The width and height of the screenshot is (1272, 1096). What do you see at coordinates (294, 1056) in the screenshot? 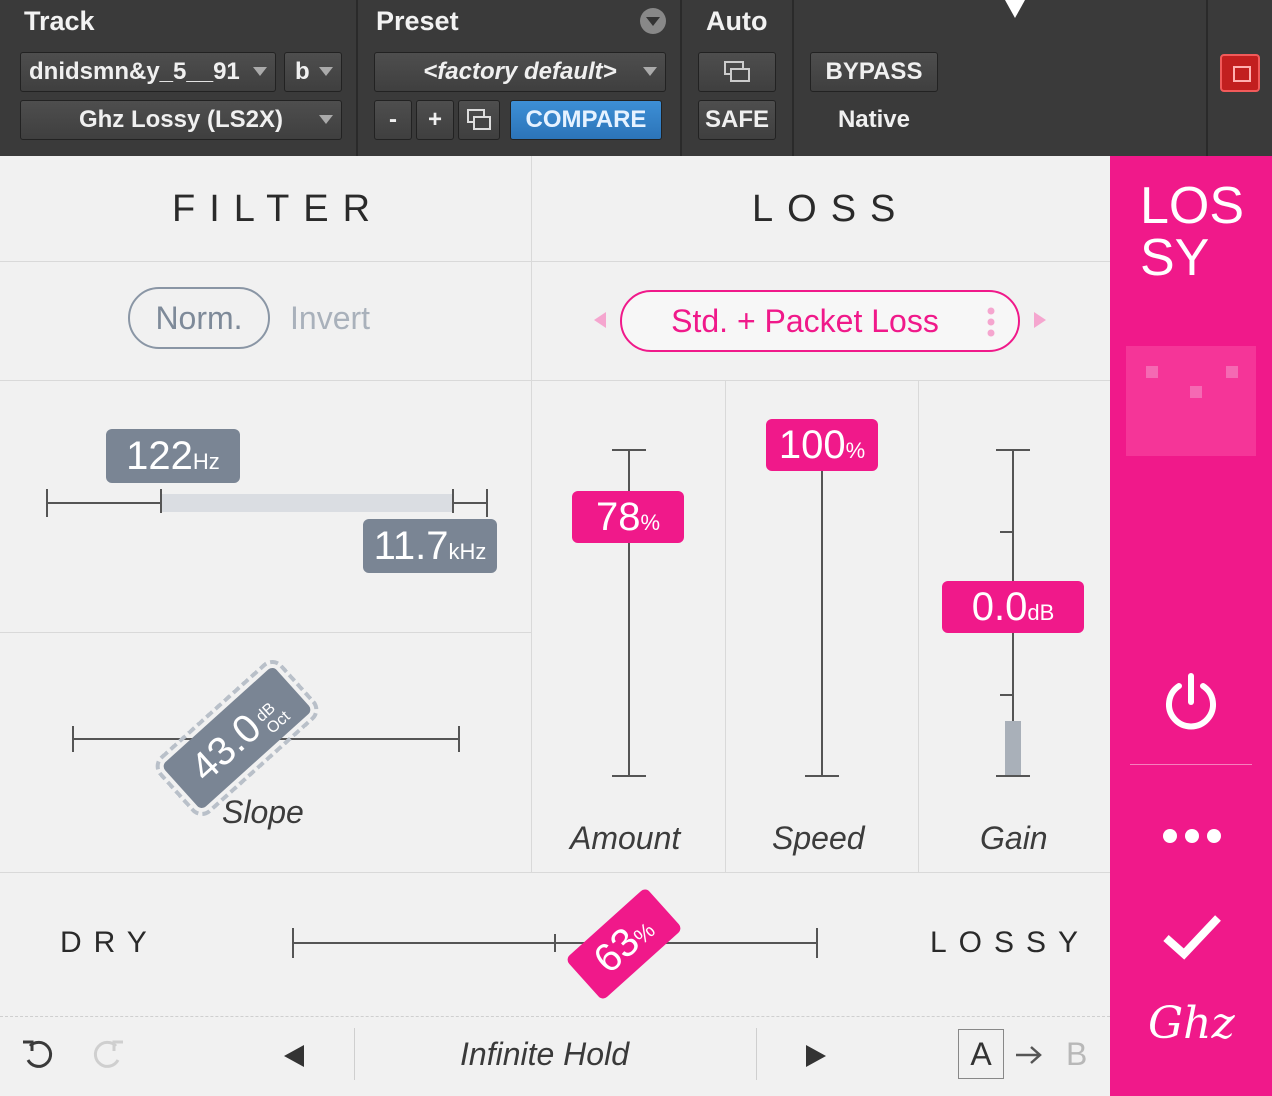
I see `previous-preset-icon` at bounding box center [294, 1056].